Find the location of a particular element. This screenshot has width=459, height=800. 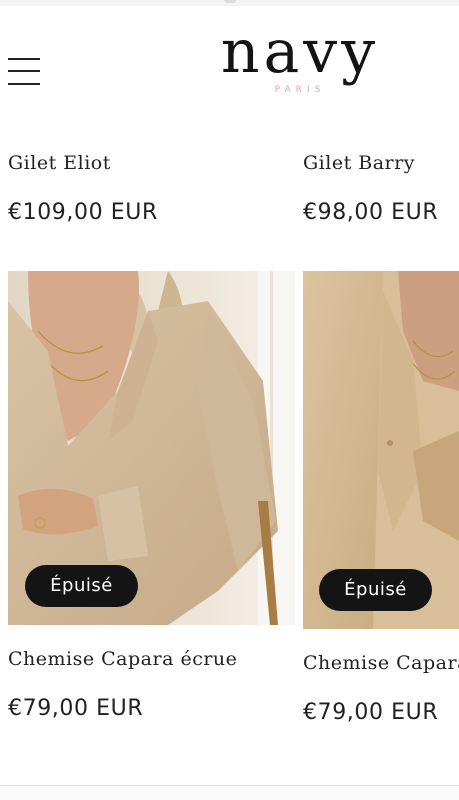

site-header: navy PARIS is located at coordinates (229, 61).